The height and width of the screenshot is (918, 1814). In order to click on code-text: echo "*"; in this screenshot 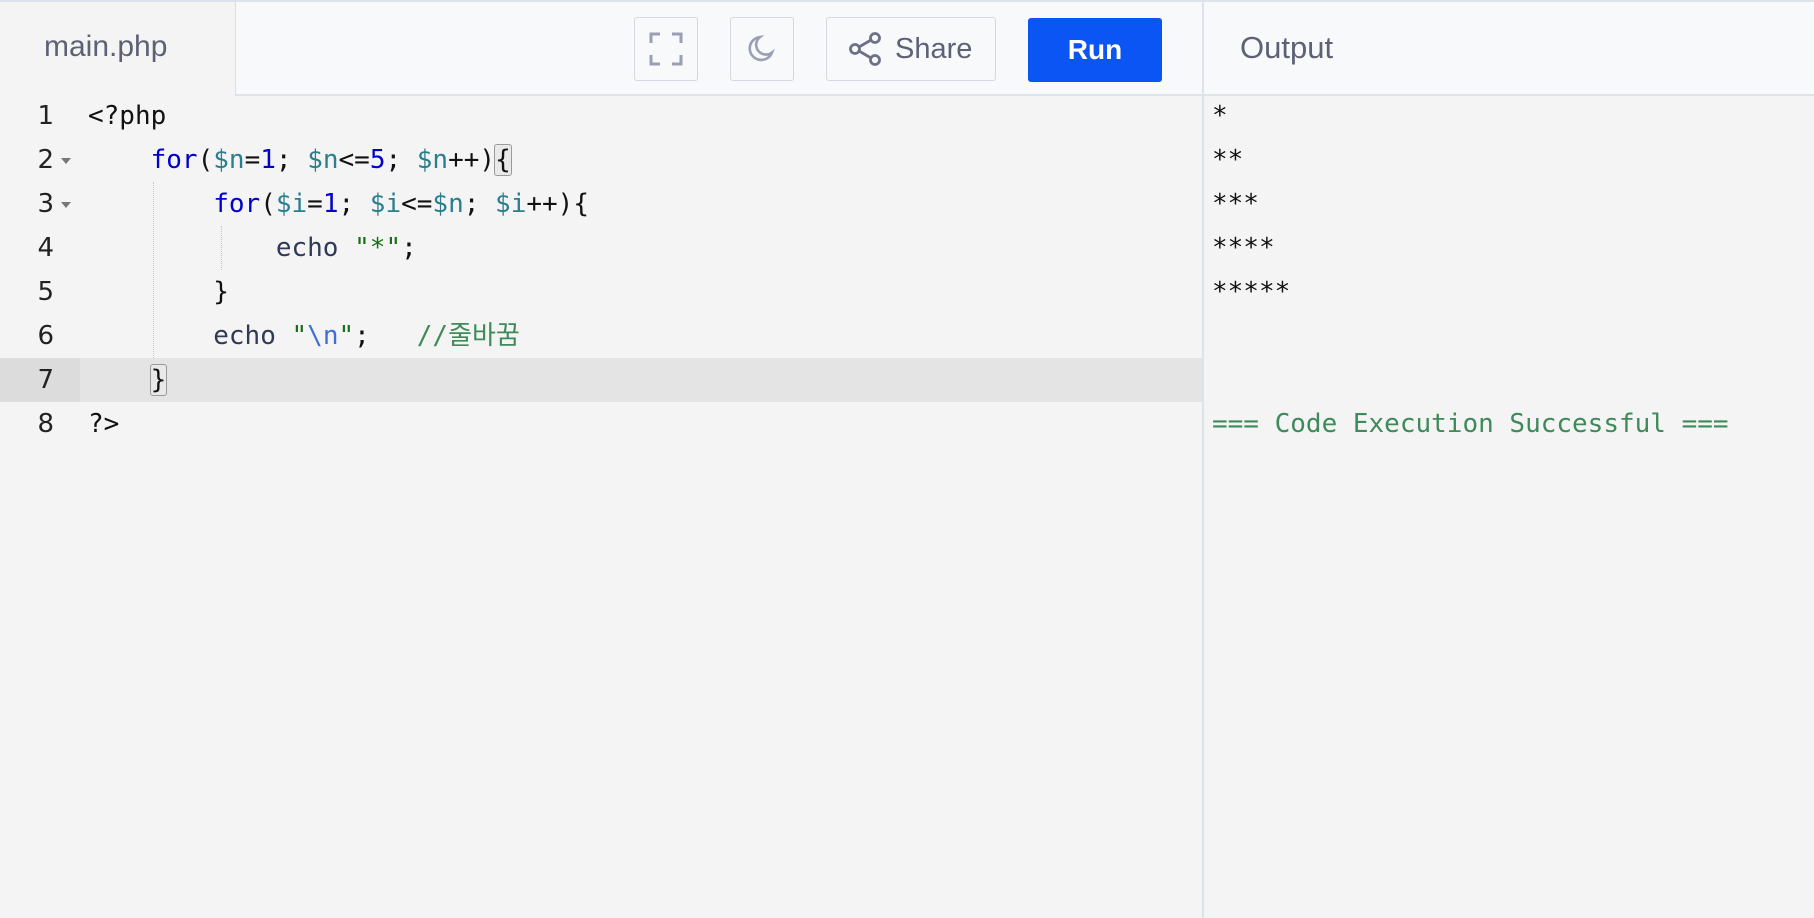, I will do `click(346, 248)`.